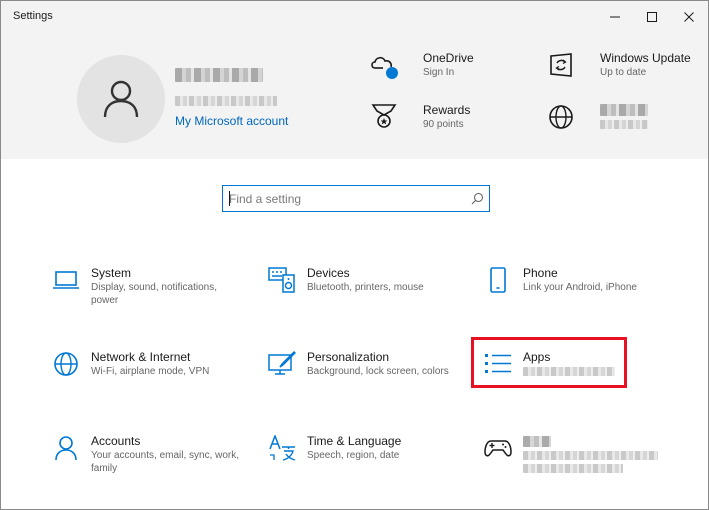 Image resolution: width=709 pixels, height=510 pixels. I want to click on phone-icon, so click(498, 280).